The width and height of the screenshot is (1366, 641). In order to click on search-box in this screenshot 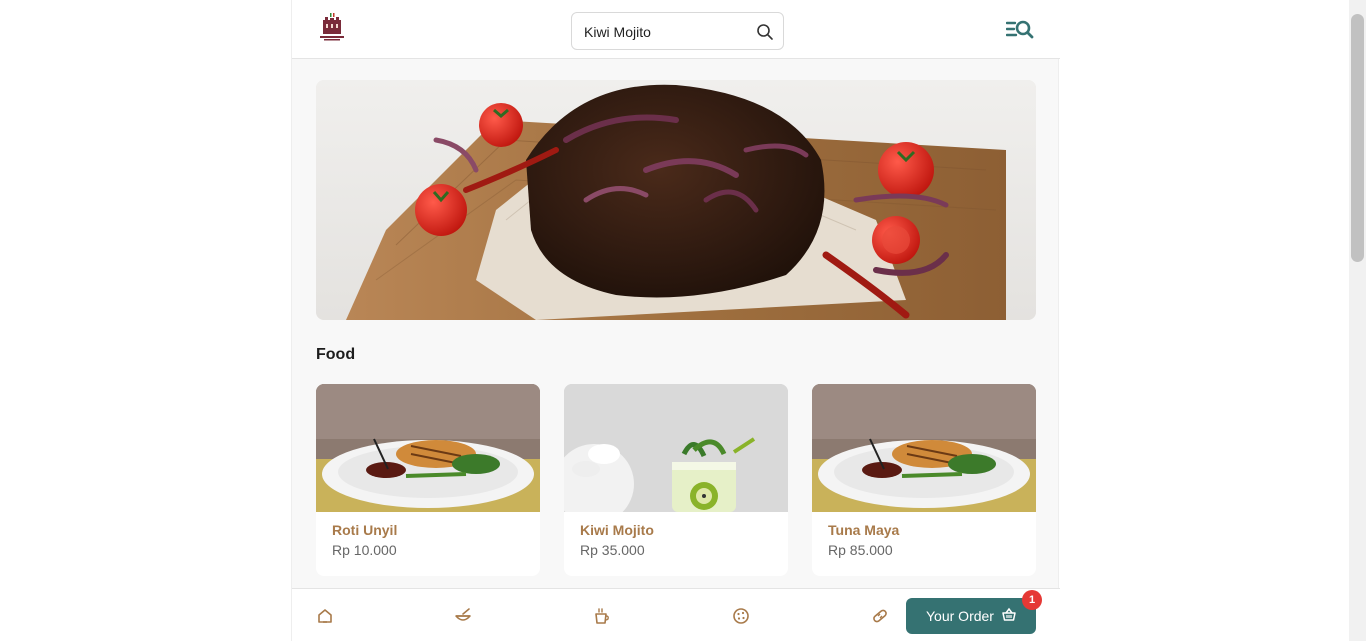, I will do `click(677, 31)`.